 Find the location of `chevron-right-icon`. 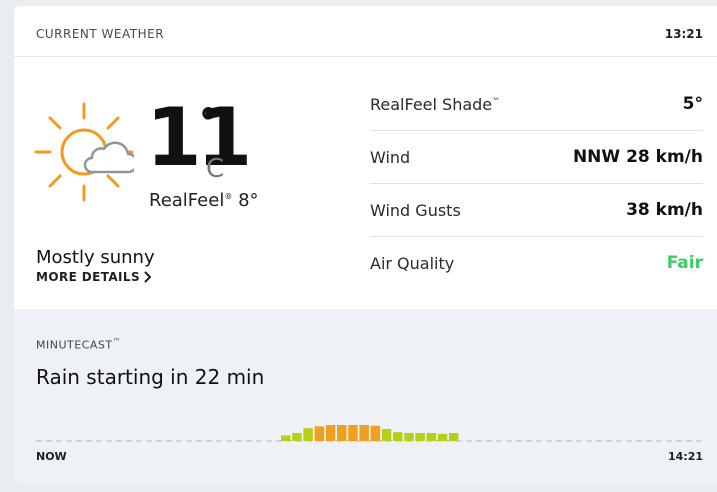

chevron-right-icon is located at coordinates (148, 277).